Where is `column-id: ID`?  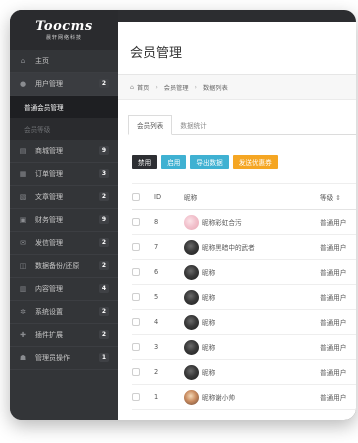 column-id: ID is located at coordinates (158, 196).